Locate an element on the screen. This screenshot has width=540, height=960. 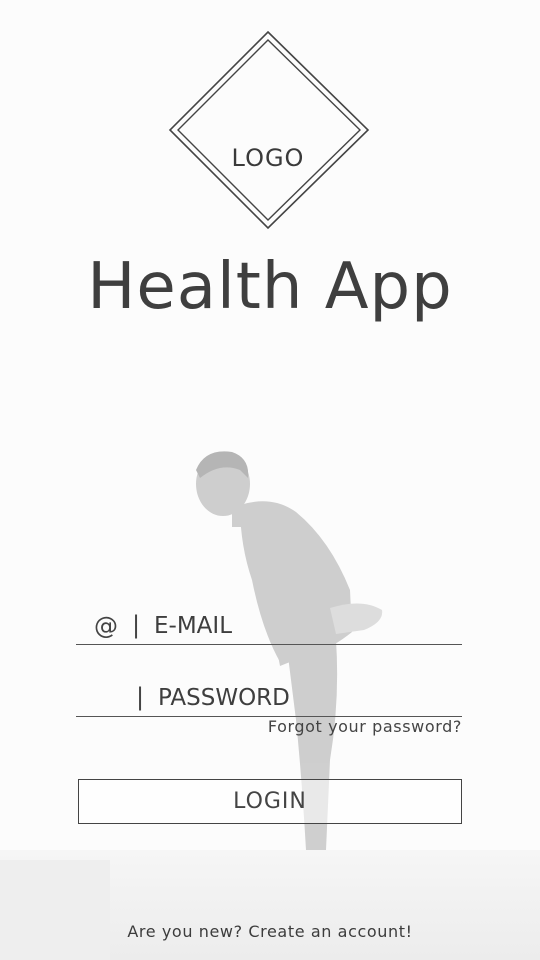
password-input is located at coordinates (306, 698).